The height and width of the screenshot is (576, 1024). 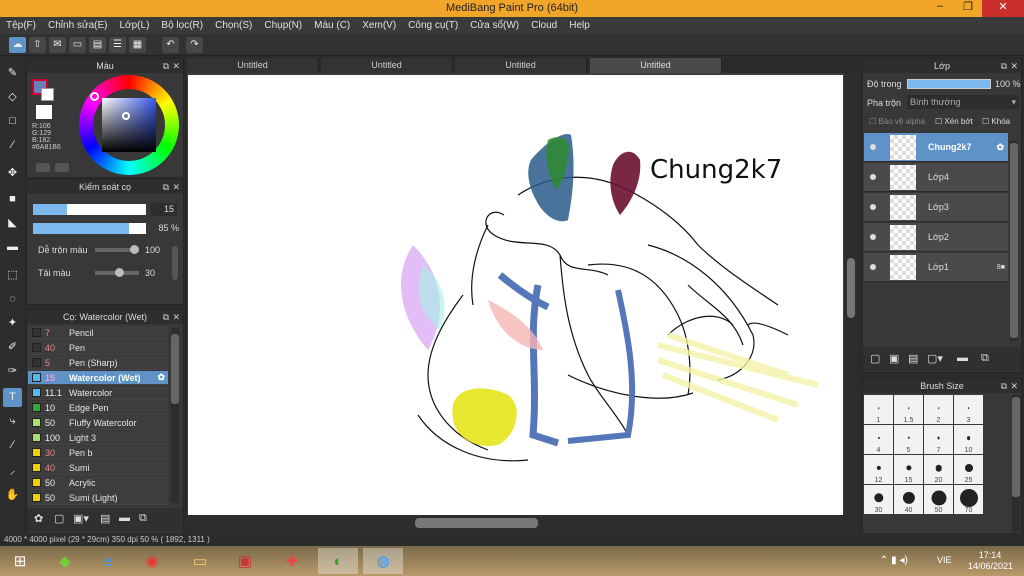 I want to click on brush-size-cell: 30, so click(x=878, y=499).